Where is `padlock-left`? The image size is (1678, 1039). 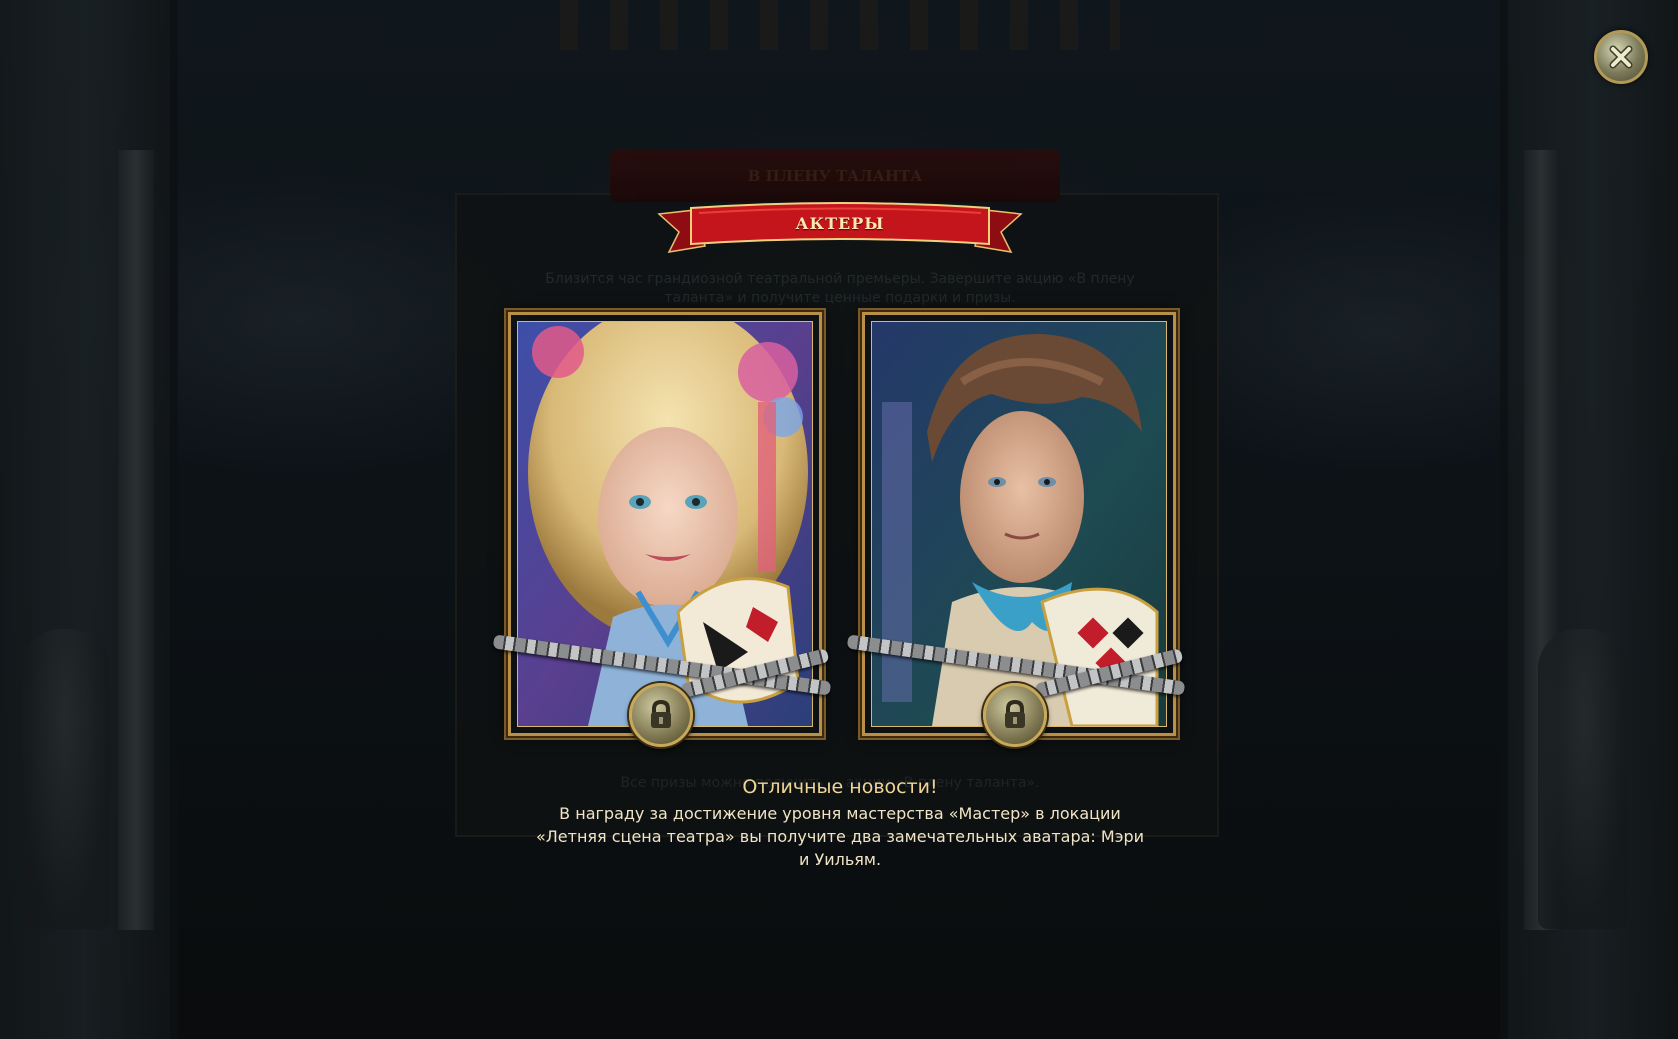 padlock-left is located at coordinates (661, 715).